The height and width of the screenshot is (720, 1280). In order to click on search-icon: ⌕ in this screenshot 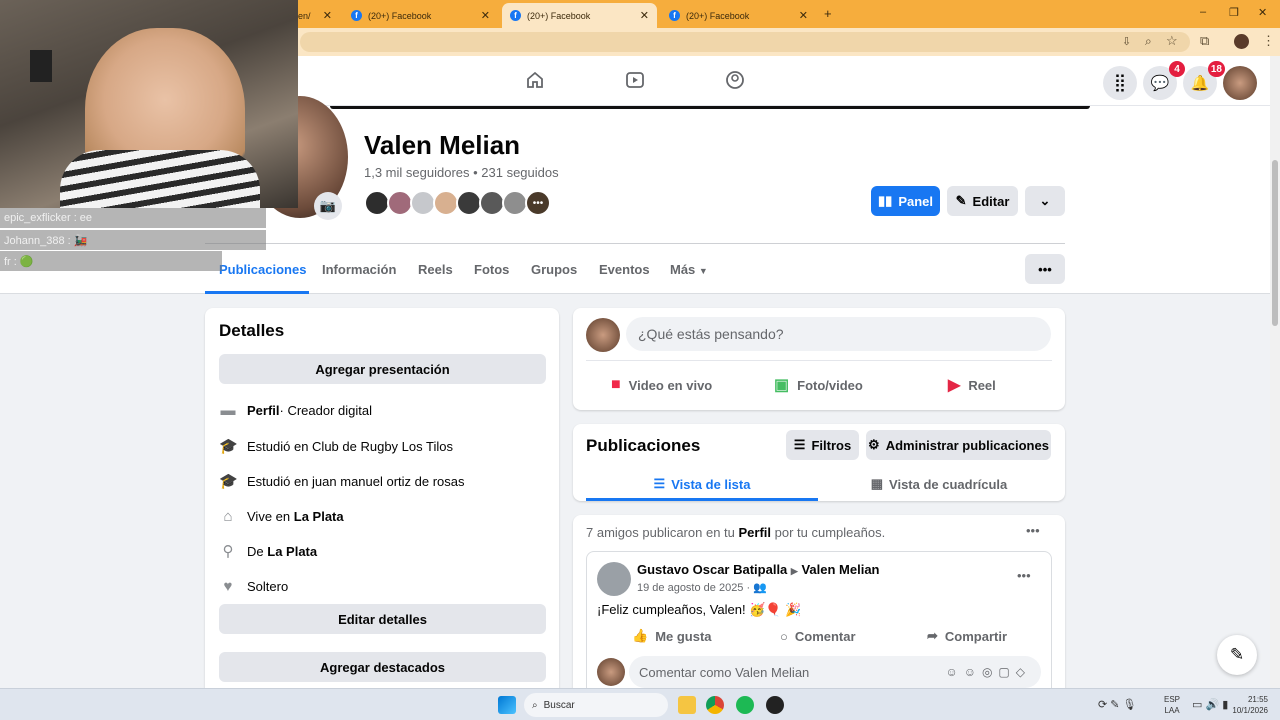, I will do `click(535, 705)`.